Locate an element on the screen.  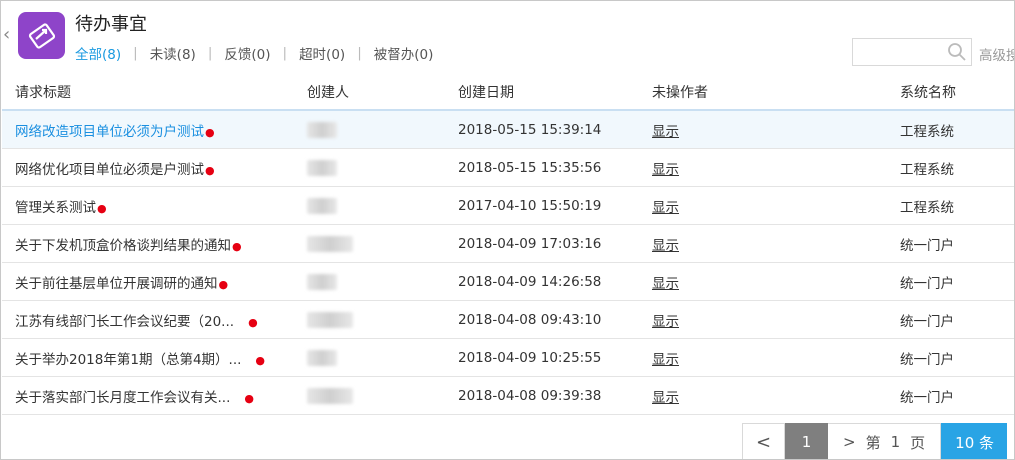
page-suffix-label: 页 is located at coordinates (918, 442).